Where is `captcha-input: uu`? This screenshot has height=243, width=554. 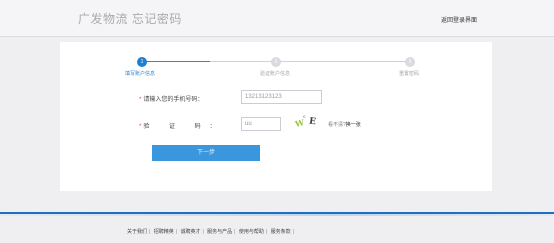 captcha-input: uu is located at coordinates (261, 124).